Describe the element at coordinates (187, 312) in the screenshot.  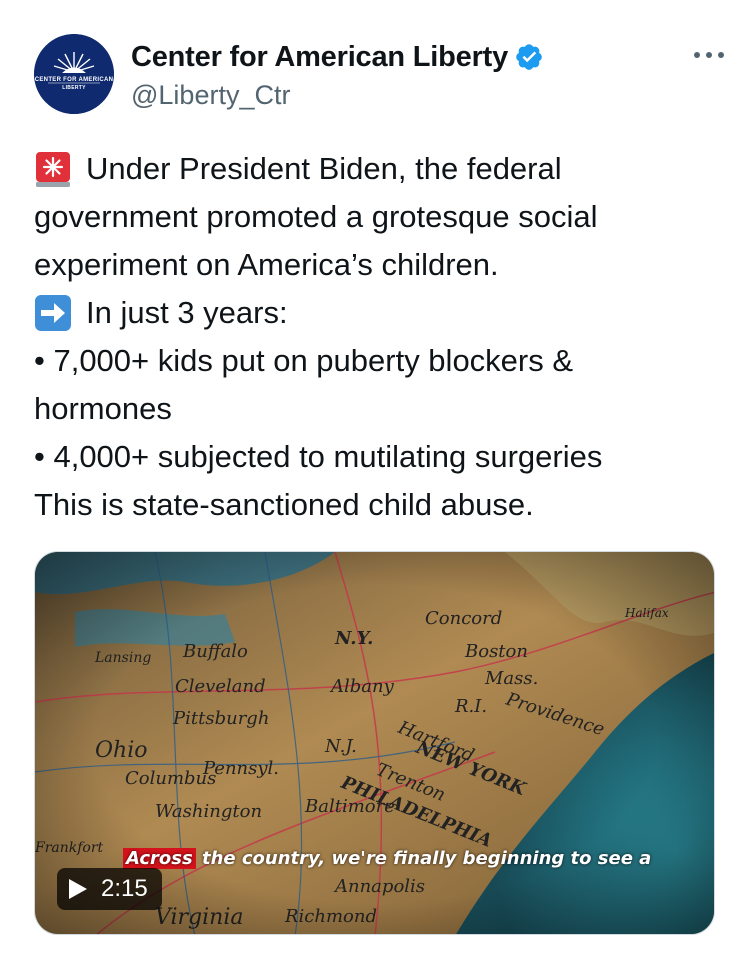
I see `tweet-line-text: In just 3 years:` at that location.